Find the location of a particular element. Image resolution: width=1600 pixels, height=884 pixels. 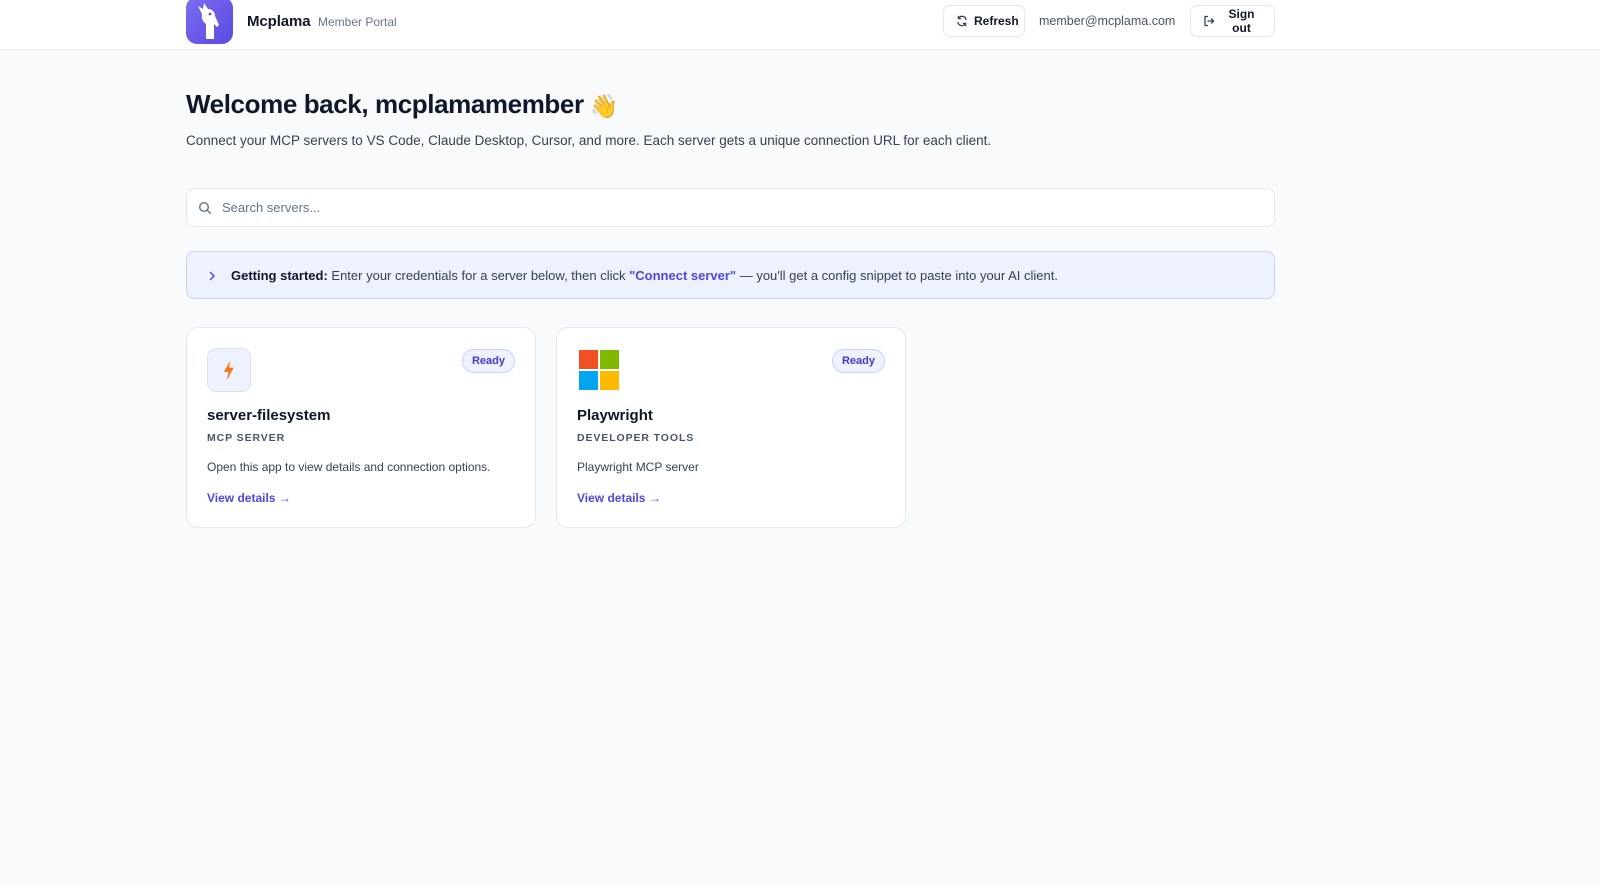

server-name: Playwright is located at coordinates (615, 415).